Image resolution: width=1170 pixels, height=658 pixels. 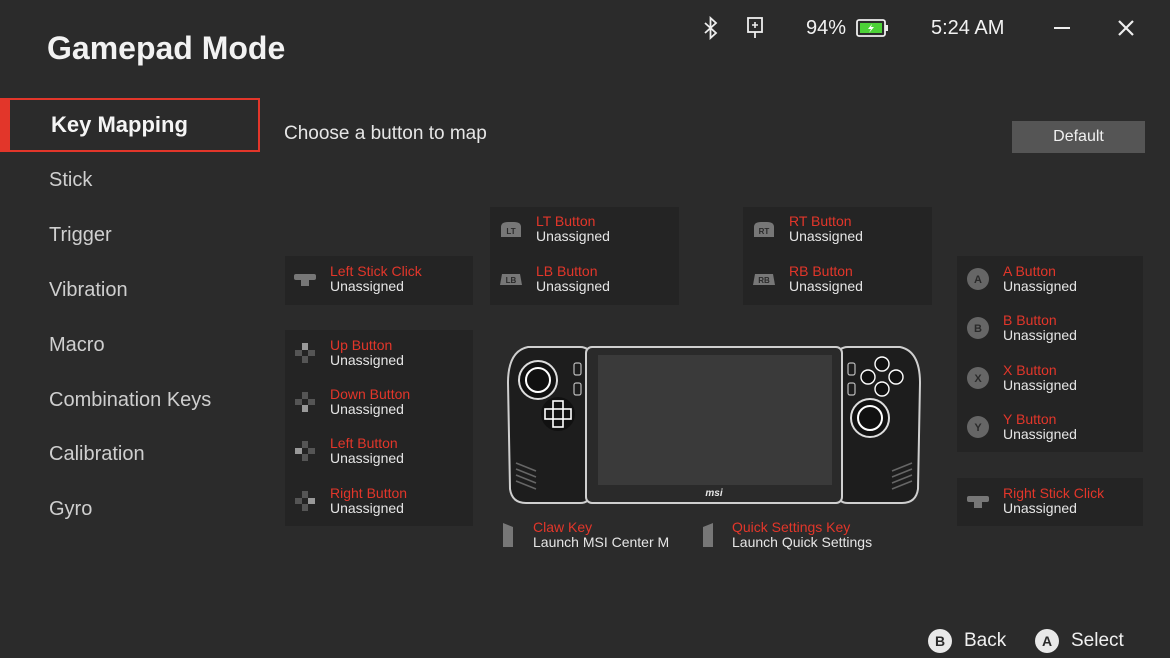 I want to click on nav-item-label: Gyro, so click(x=71, y=508).